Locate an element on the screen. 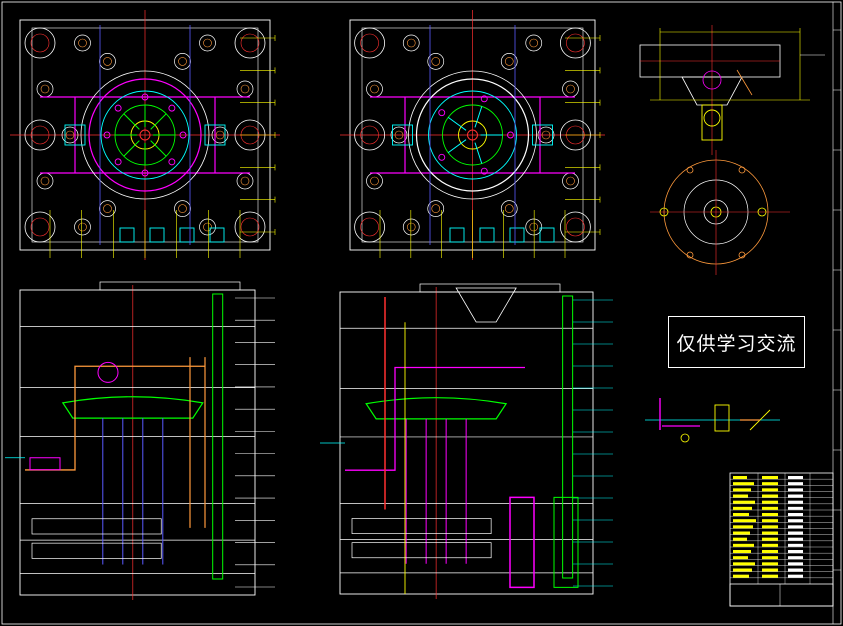 Image resolution: width=843 pixels, height=626 pixels. sprue-bushing-detail is located at coordinates (732, 90).